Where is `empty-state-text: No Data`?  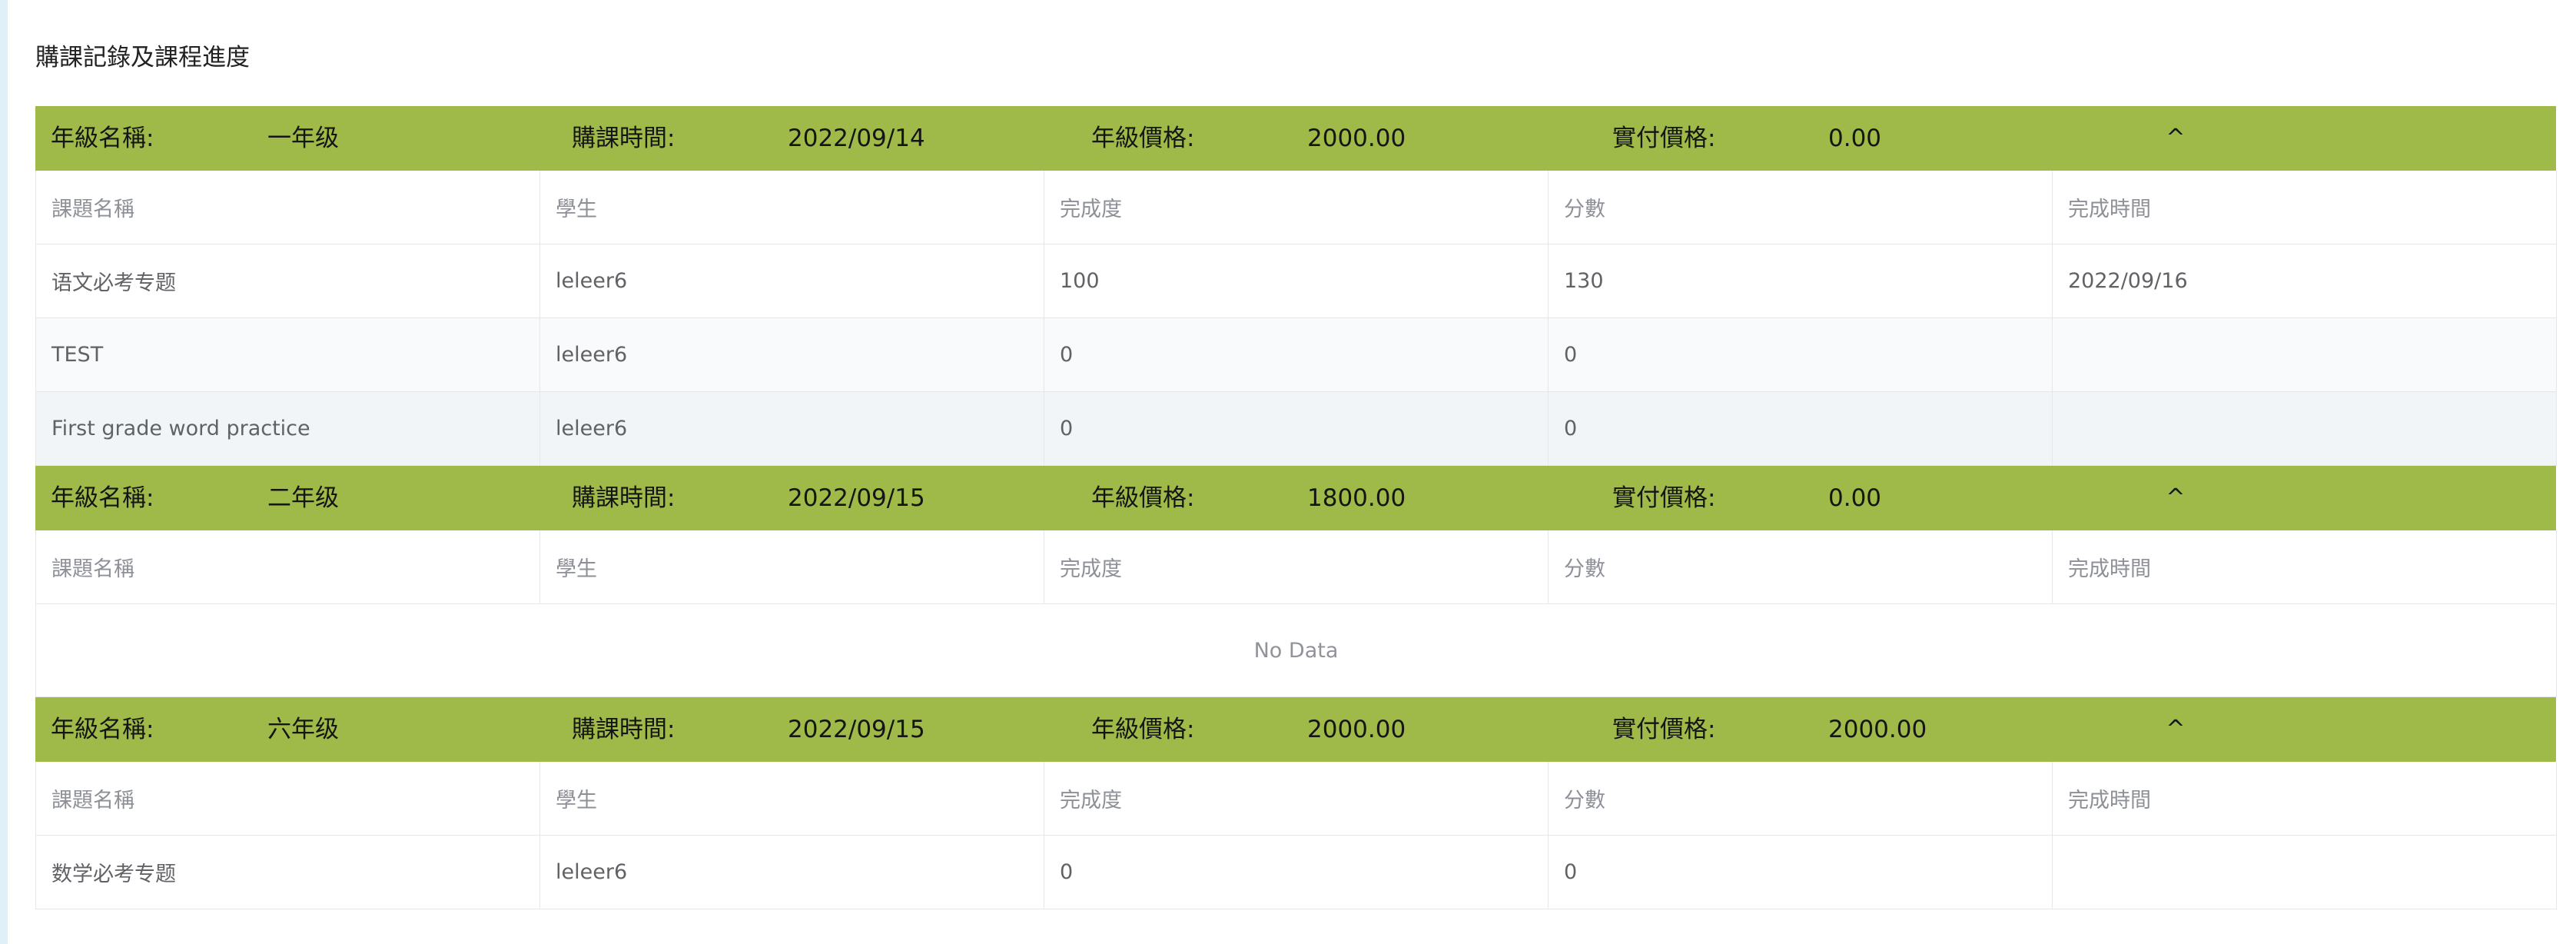 empty-state-text: No Data is located at coordinates (1296, 650).